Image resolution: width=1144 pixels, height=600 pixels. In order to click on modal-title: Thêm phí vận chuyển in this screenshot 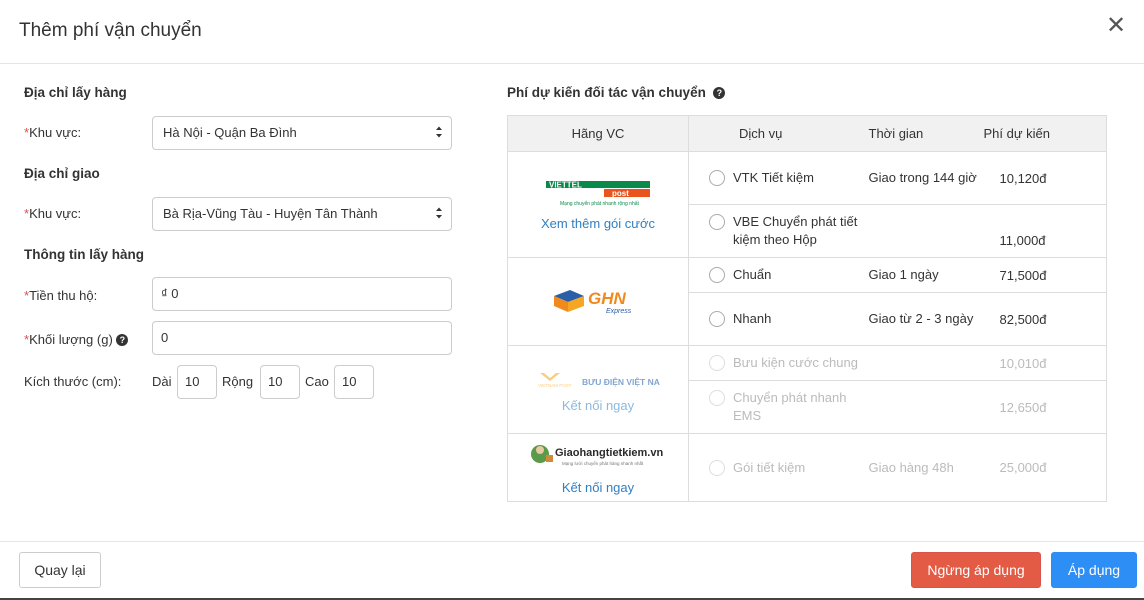, I will do `click(110, 30)`.